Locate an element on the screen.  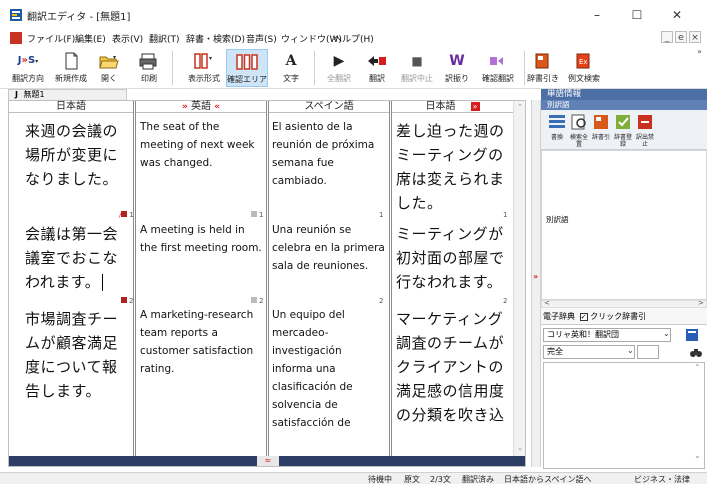
result-scroll-down-icon: ⌄ is located at coordinates (697, 455).